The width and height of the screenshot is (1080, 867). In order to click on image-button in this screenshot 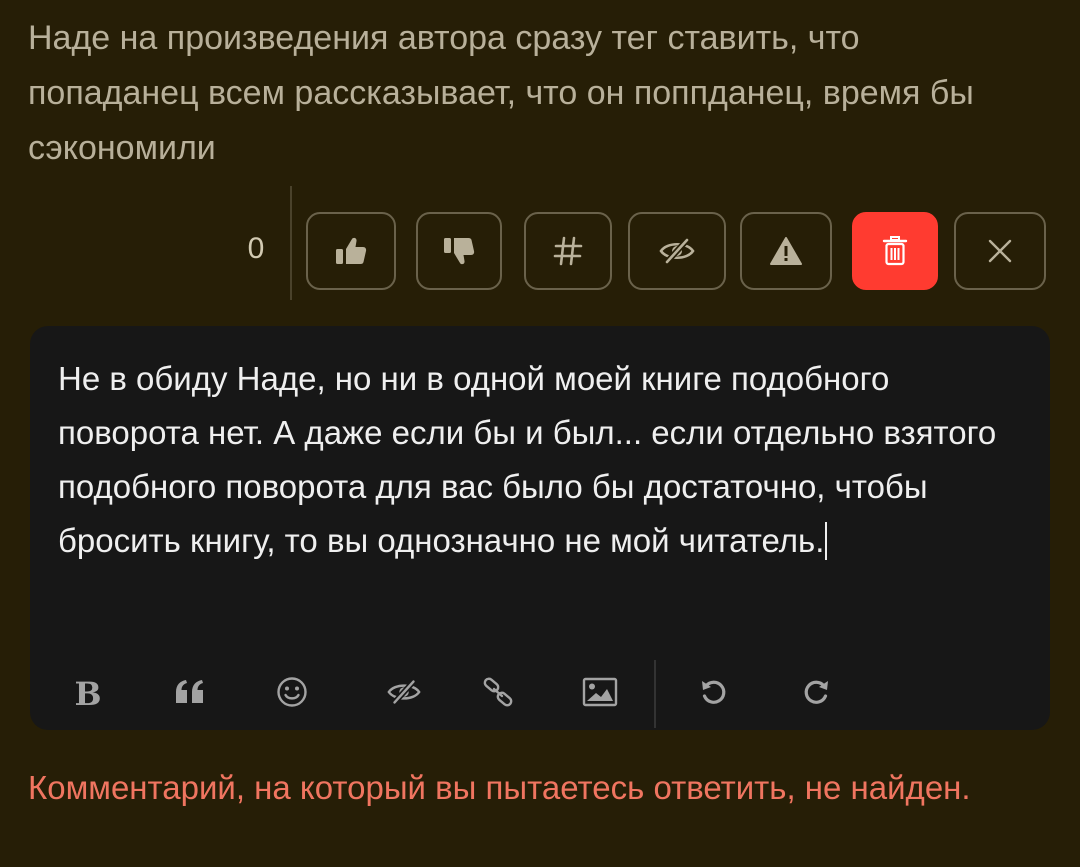, I will do `click(600, 694)`.